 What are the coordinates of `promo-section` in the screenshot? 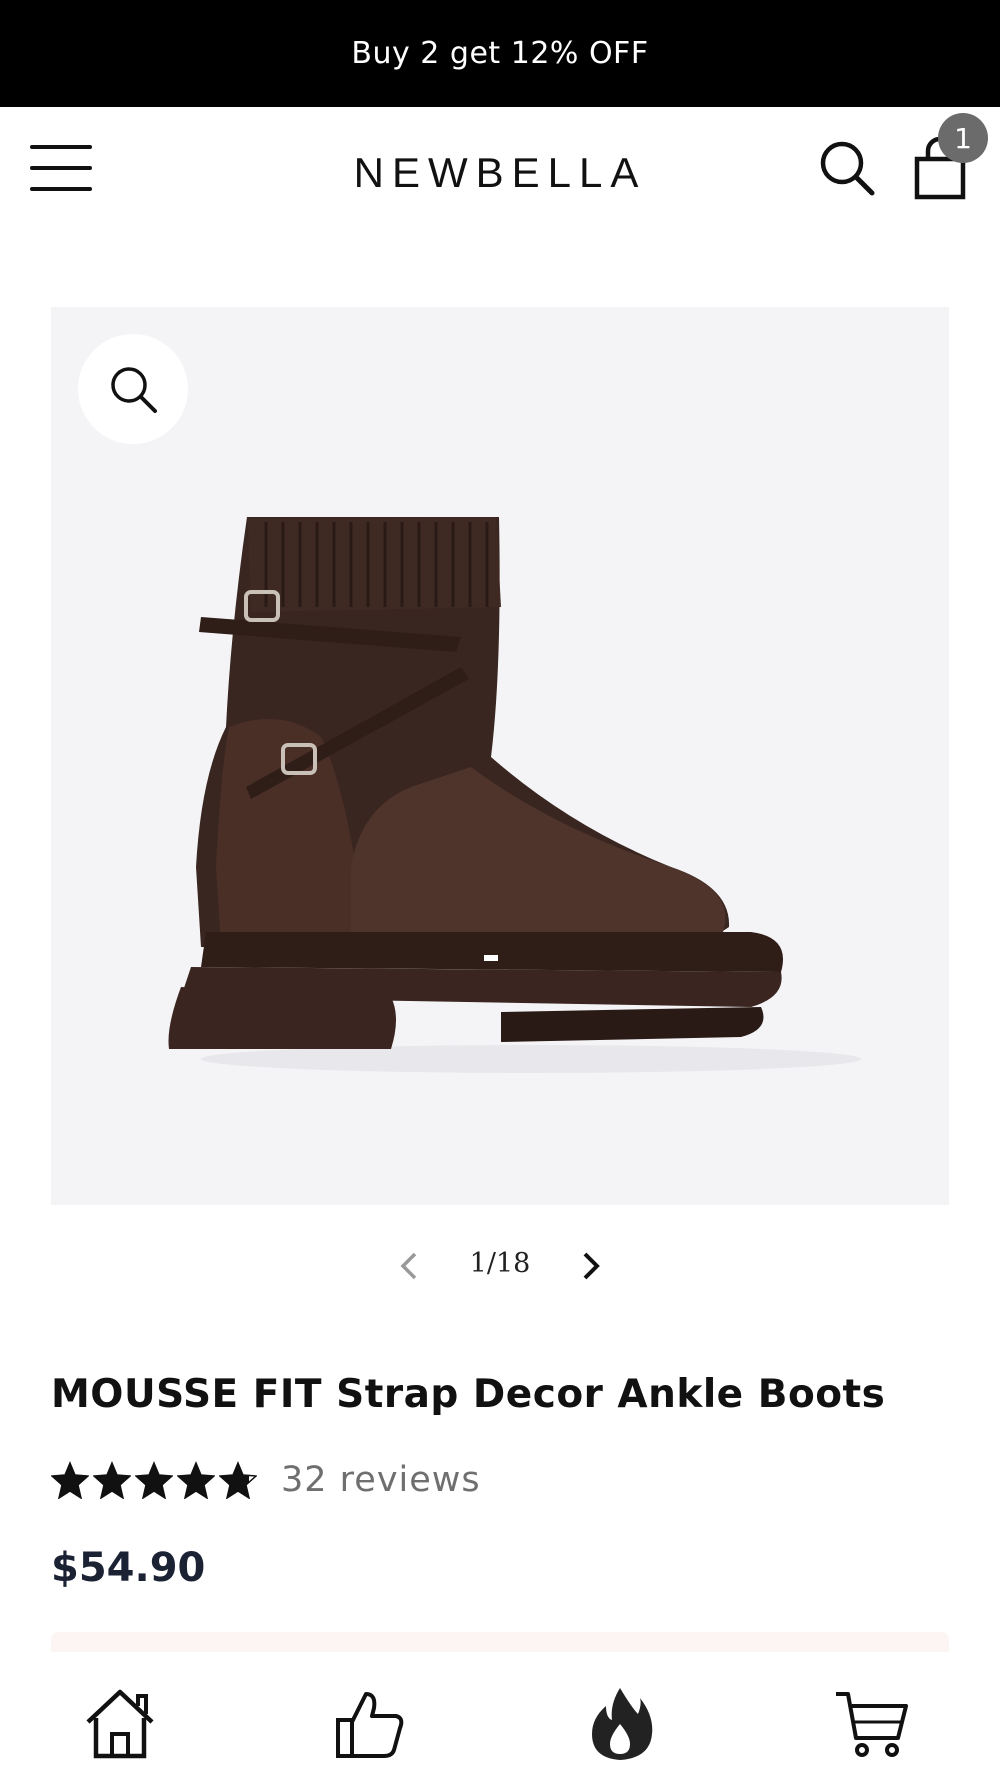 It's located at (500, 1642).